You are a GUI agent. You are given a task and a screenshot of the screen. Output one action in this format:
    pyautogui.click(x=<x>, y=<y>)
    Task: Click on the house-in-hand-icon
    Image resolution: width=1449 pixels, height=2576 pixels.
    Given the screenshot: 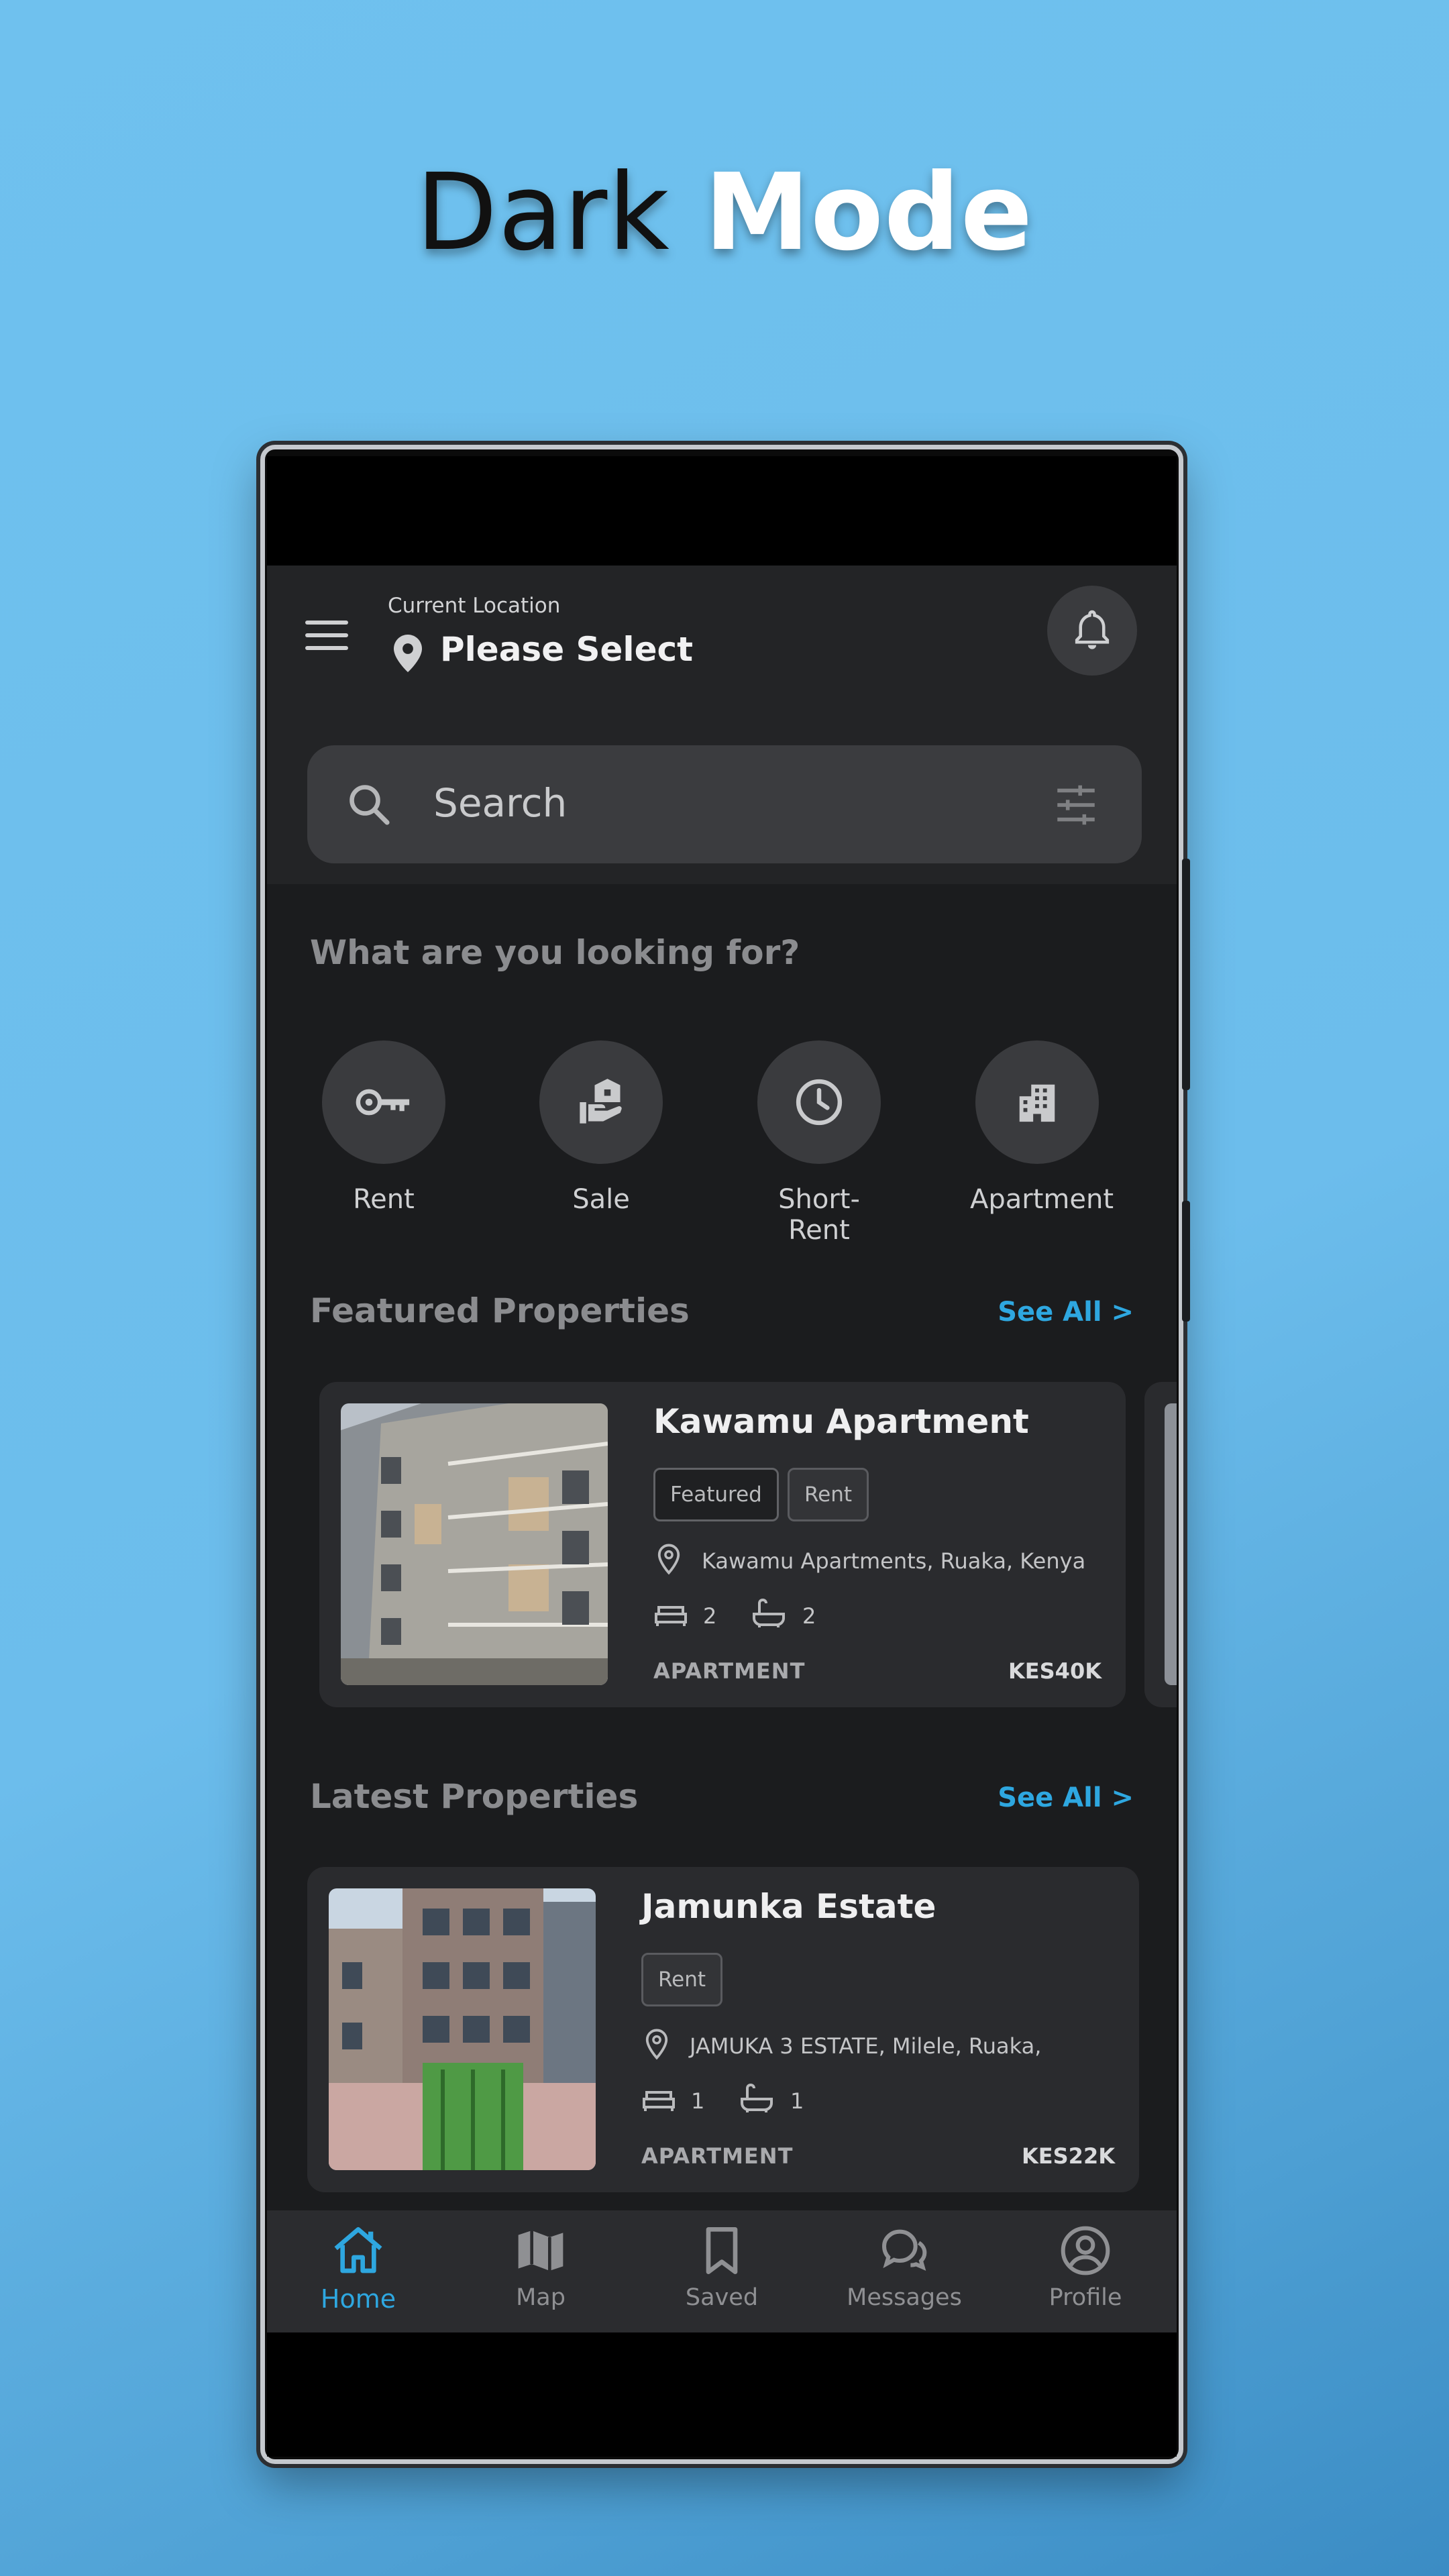 What is the action you would take?
    pyautogui.click(x=601, y=1101)
    